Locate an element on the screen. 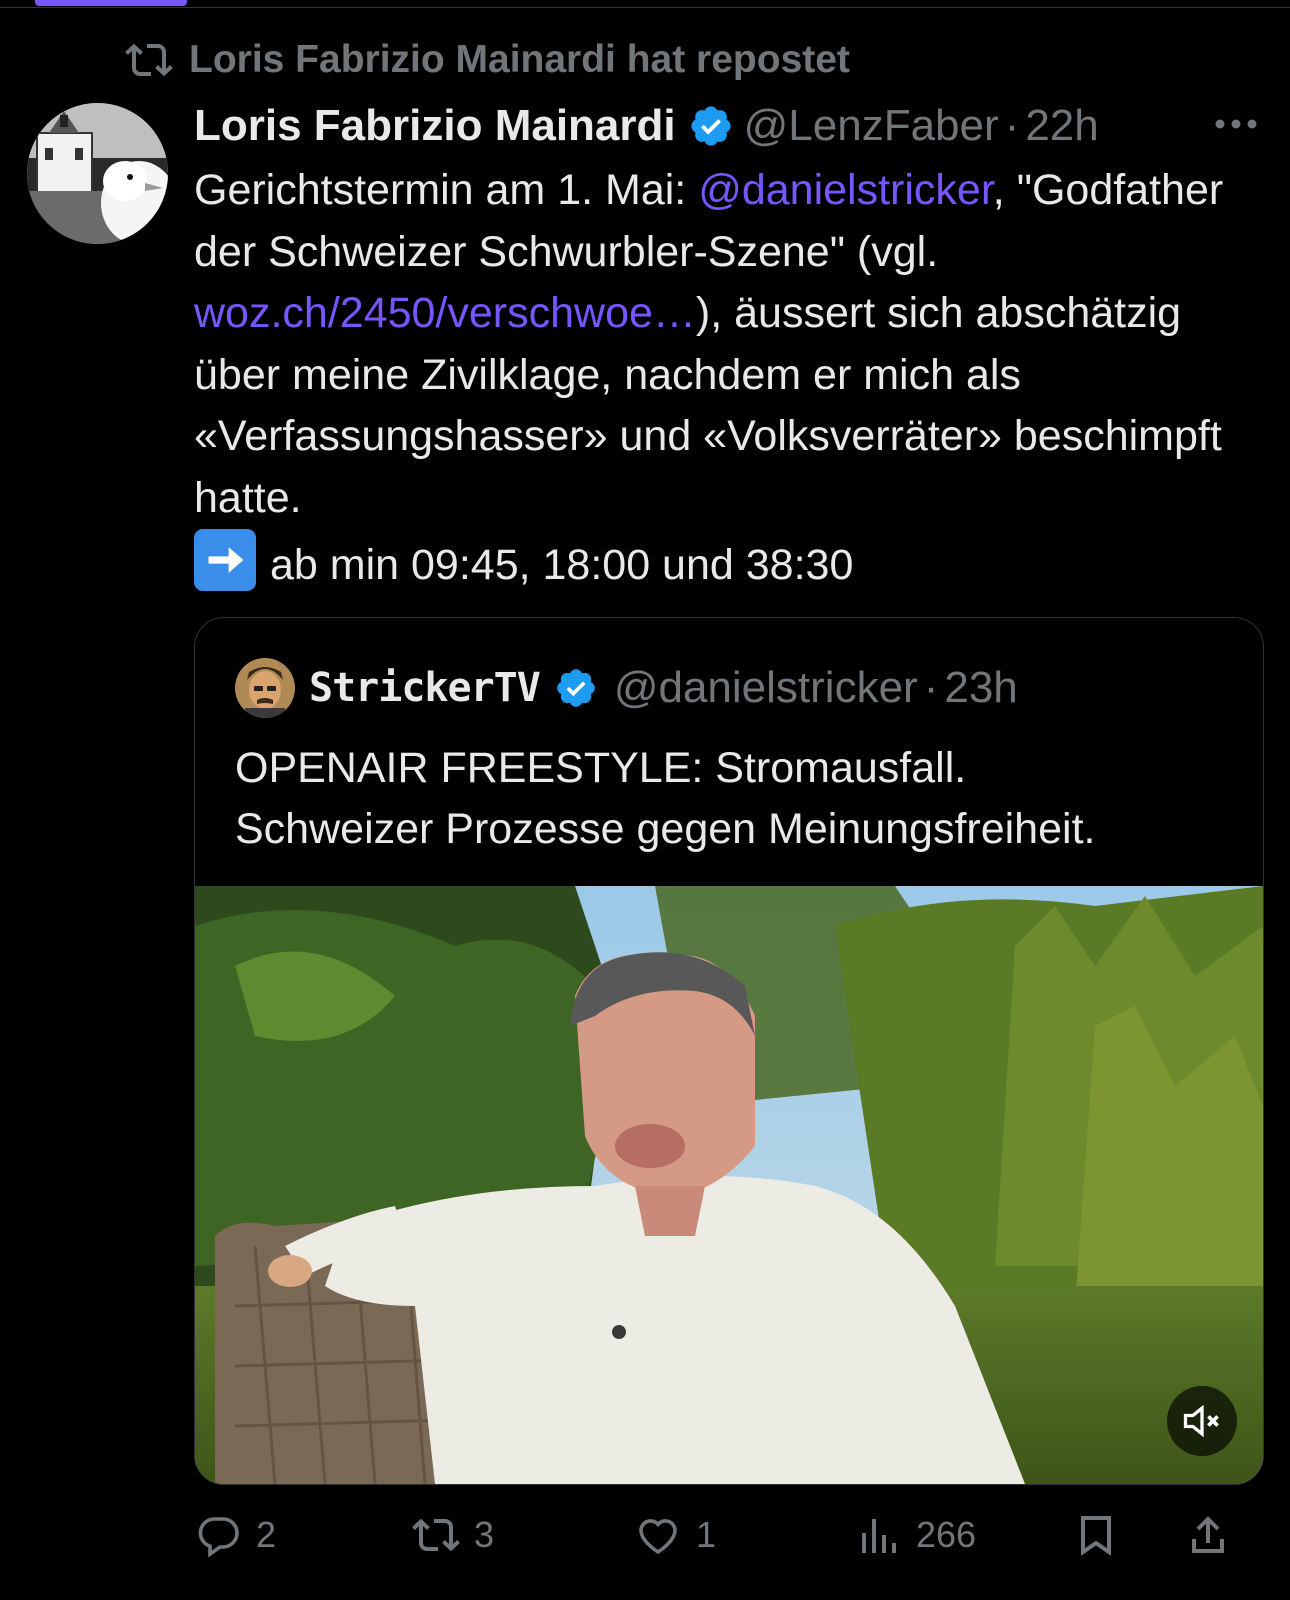 Image resolution: width=1290 pixels, height=1600 pixels. bookmark-icon is located at coordinates (1096, 1536).